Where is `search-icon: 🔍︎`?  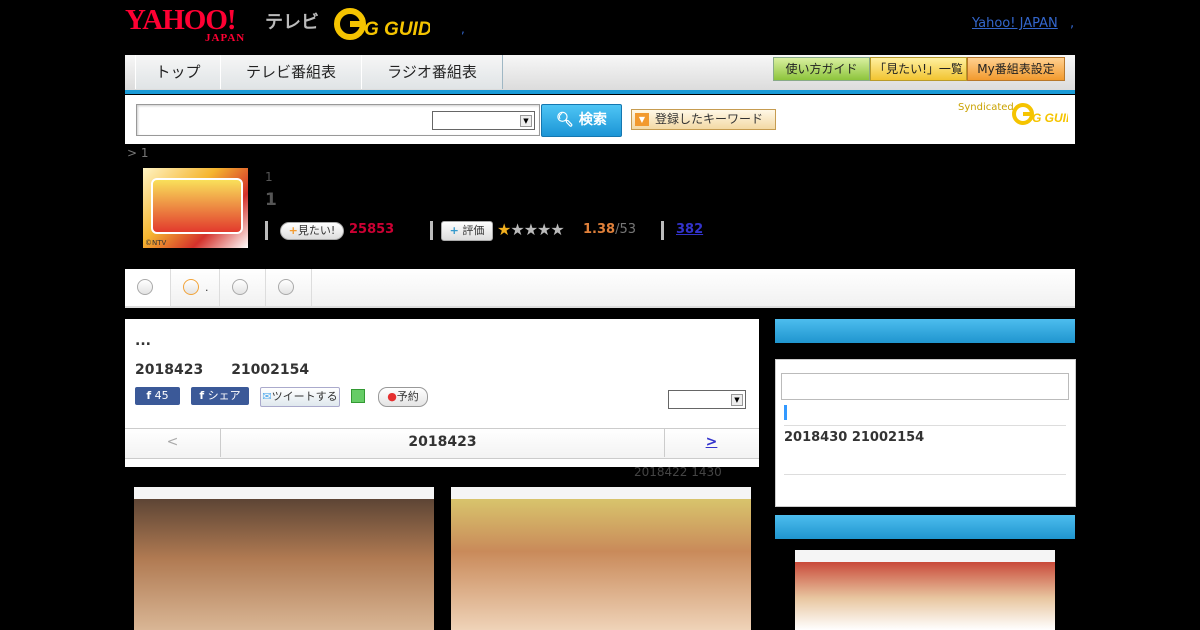
search-icon: 🔍︎ is located at coordinates (565, 120).